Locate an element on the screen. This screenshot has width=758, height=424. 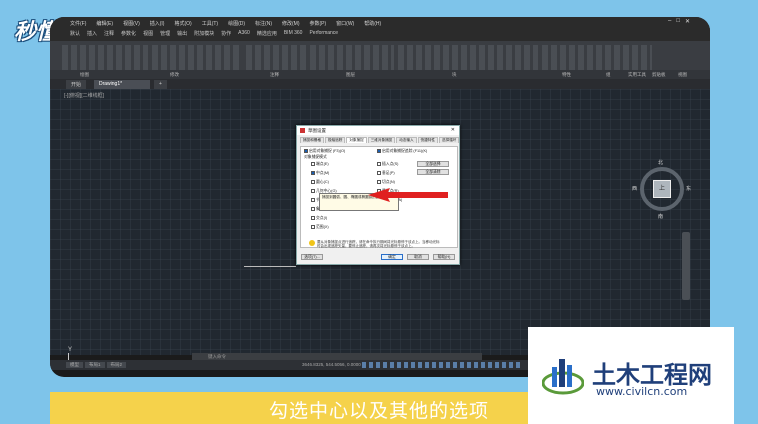
ribbon-tab: 附加模块 is located at coordinates (204, 33).